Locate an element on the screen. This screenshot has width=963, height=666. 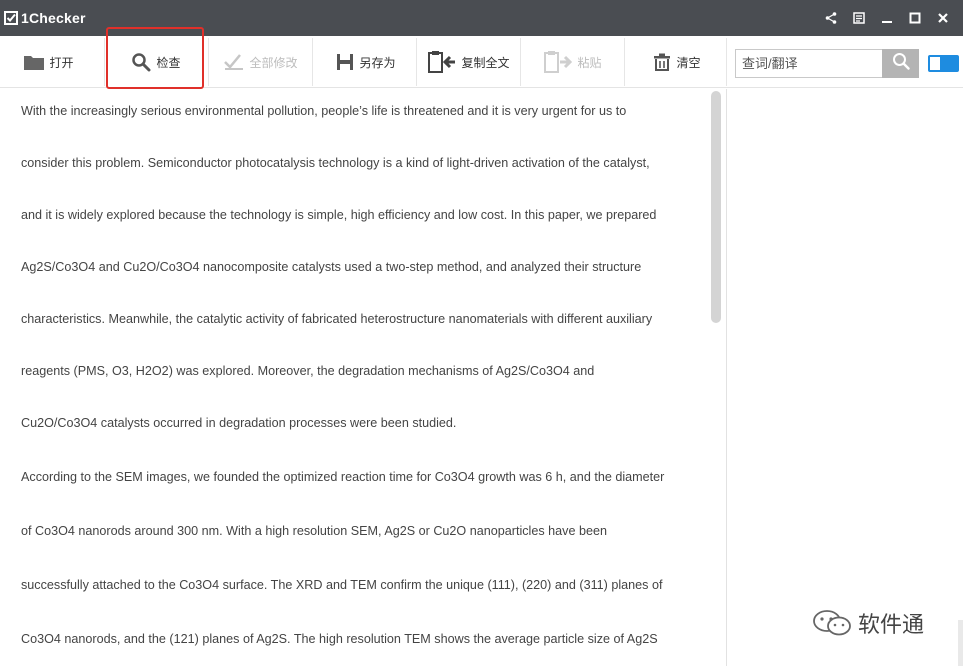
open-button: 打开 is located at coordinates (49, 62).